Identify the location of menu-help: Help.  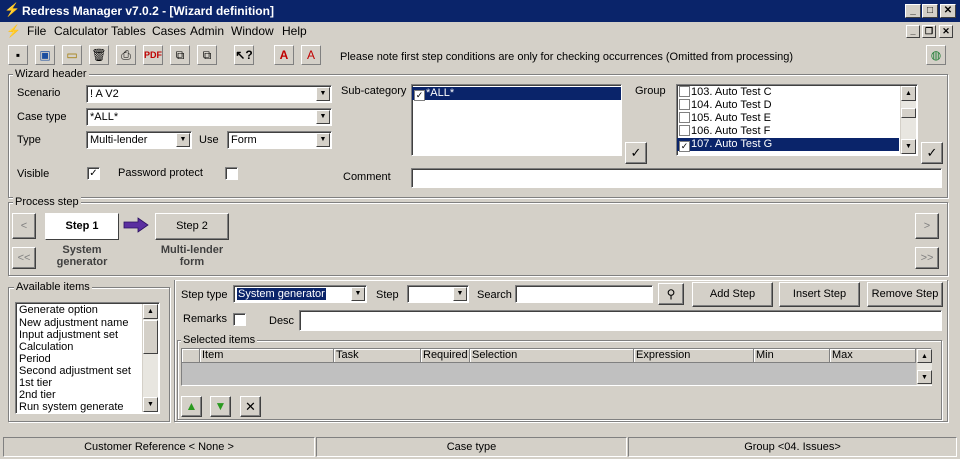
(294, 31).